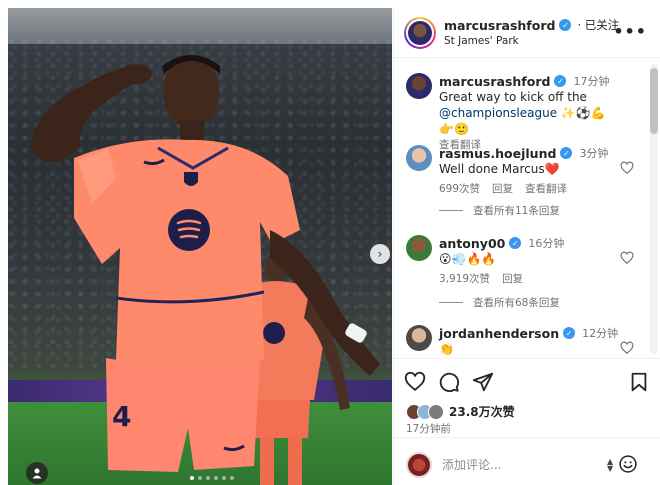  Describe the element at coordinates (513, 97) in the screenshot. I see `caption-body: Great way to kick off the` at that location.